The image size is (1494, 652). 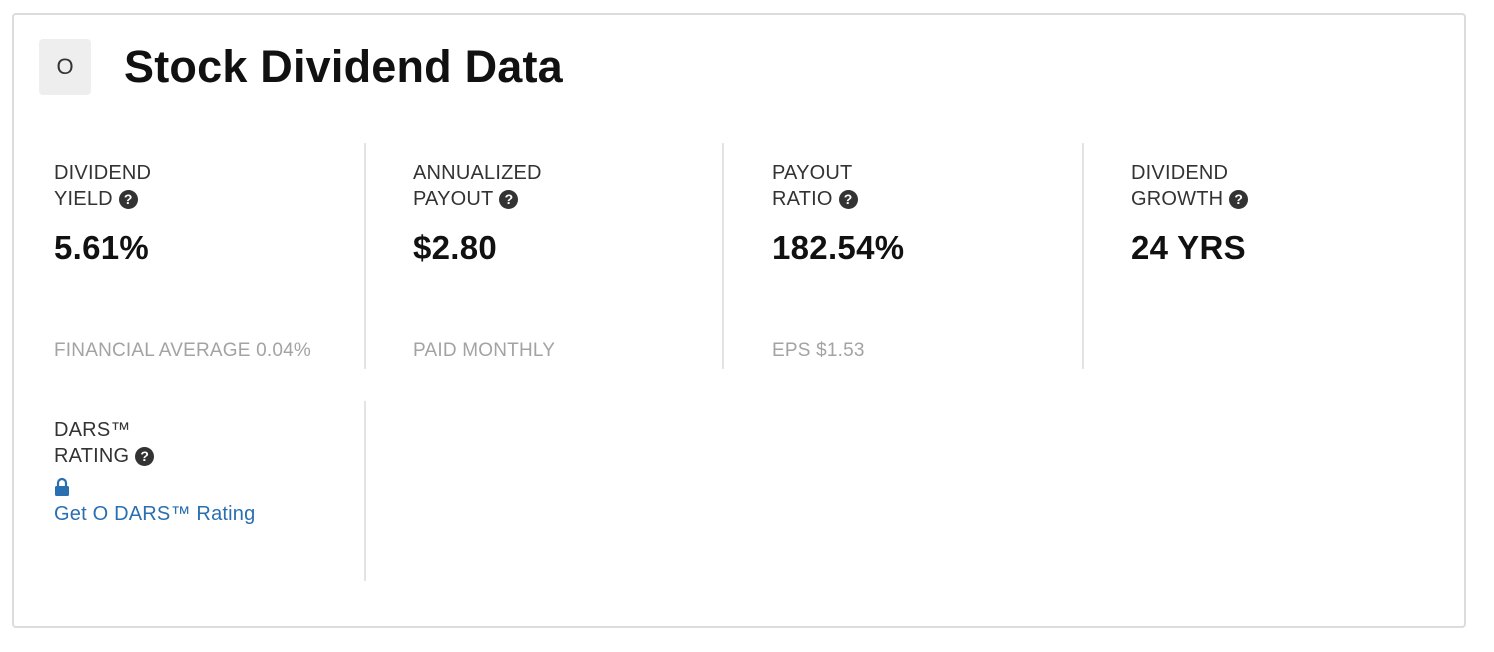 What do you see at coordinates (224, 471) in the screenshot?
I see `metric-dars-rating: DARS™ RATING ? Get O DARS™ Rating` at bounding box center [224, 471].